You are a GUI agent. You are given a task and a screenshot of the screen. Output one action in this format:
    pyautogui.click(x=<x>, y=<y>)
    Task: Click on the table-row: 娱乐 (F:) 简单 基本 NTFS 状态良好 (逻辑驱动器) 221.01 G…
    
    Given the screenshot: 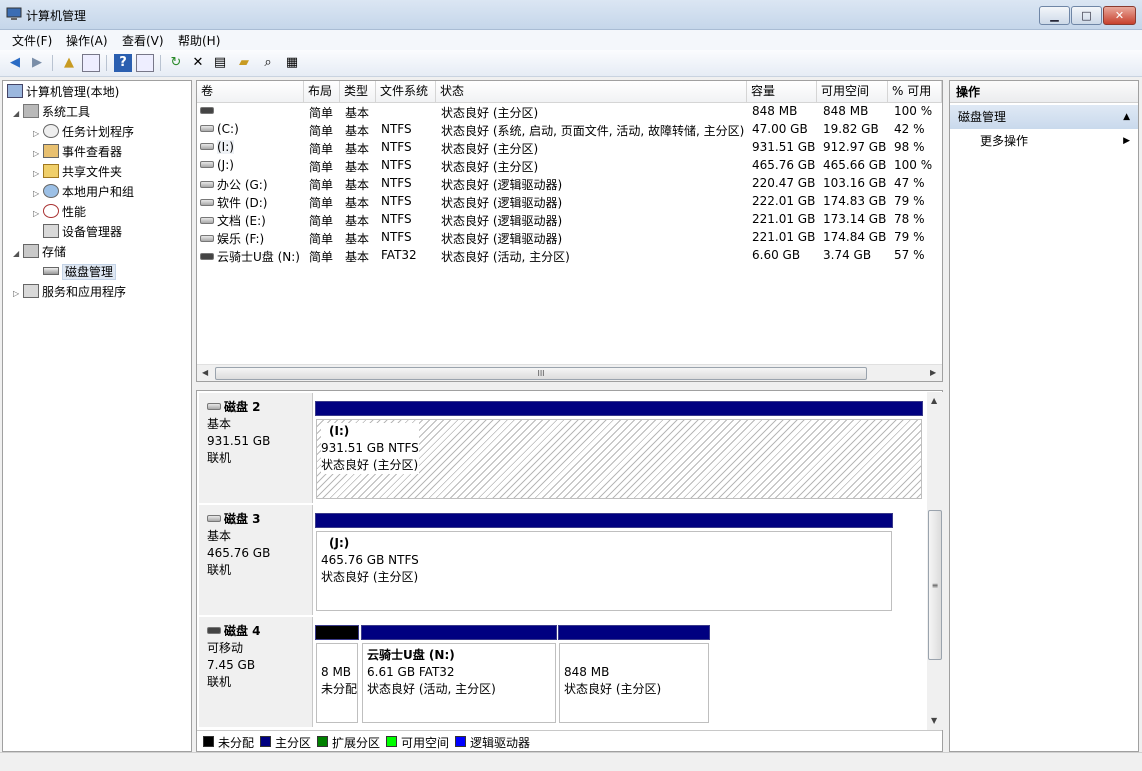 What is the action you would take?
    pyautogui.click(x=569, y=238)
    